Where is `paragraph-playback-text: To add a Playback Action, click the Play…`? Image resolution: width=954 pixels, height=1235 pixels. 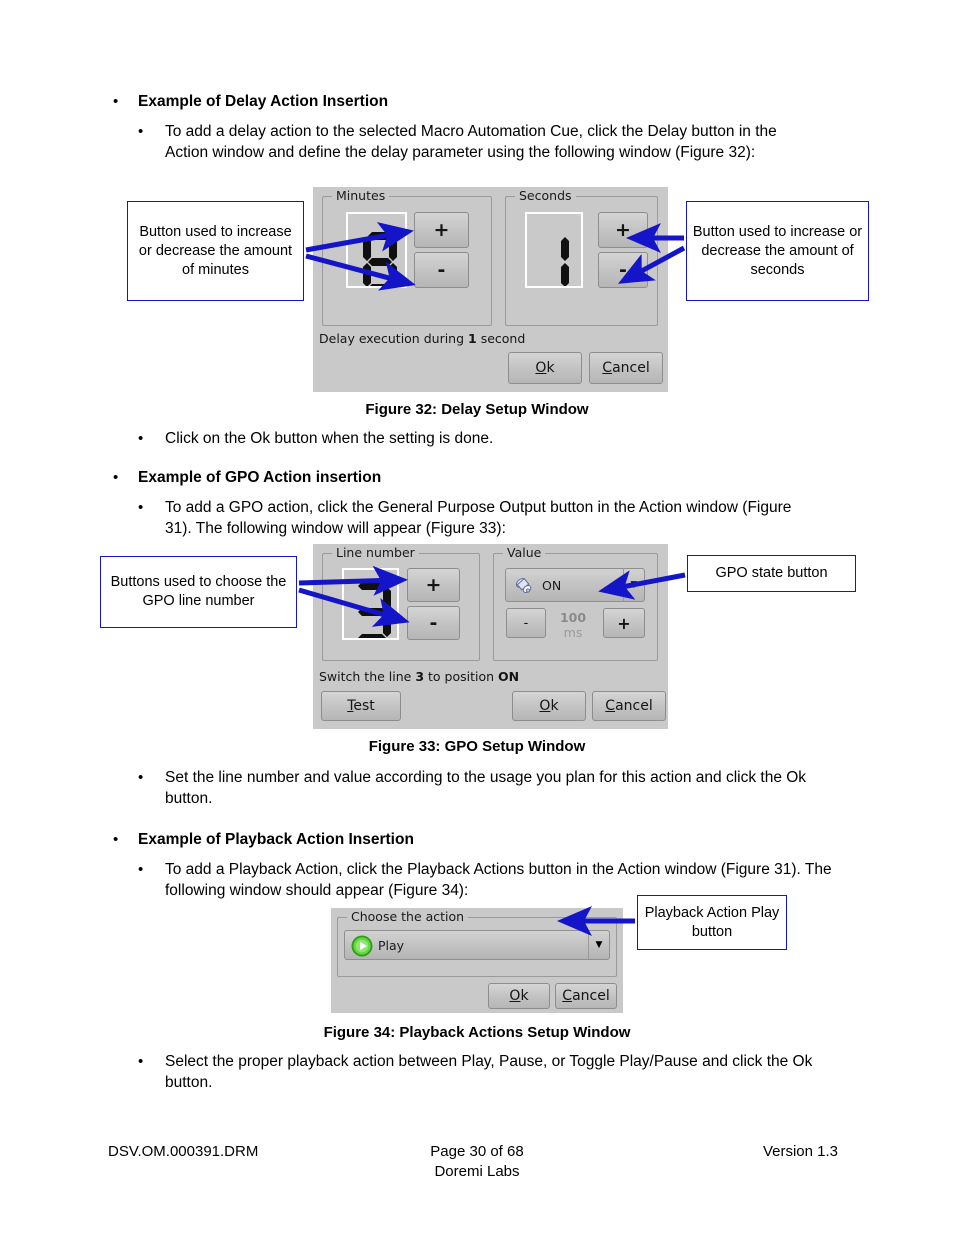
paragraph-playback-text: To add a Playback Action, click the Play… is located at coordinates (498, 880).